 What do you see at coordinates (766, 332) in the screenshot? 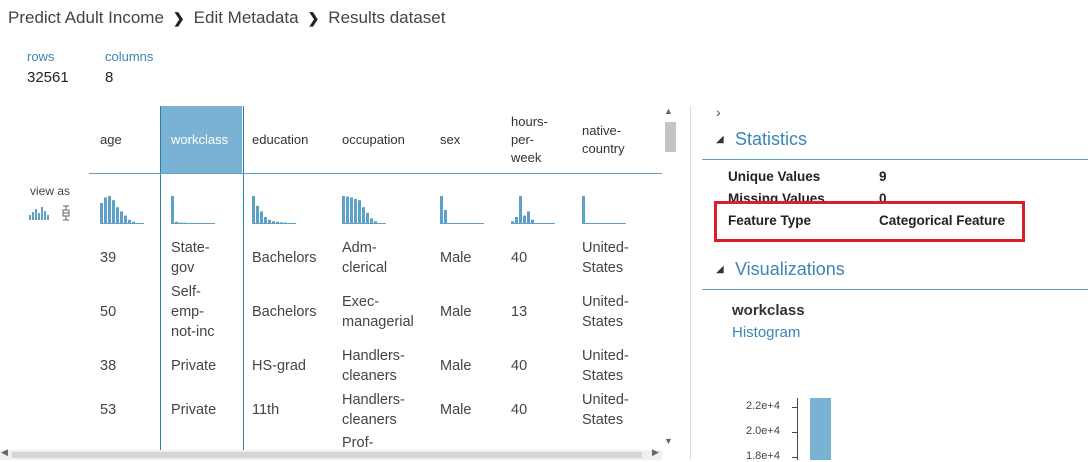
I see `visualization-type: Histogram` at bounding box center [766, 332].